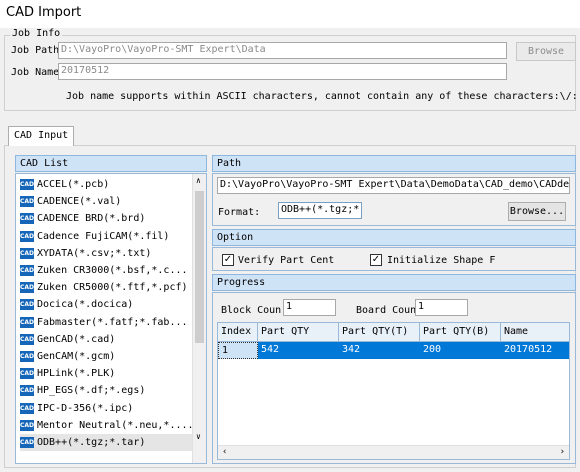 The height and width of the screenshot is (472, 580). I want to click on window-title: CAD Import, so click(290, 14).